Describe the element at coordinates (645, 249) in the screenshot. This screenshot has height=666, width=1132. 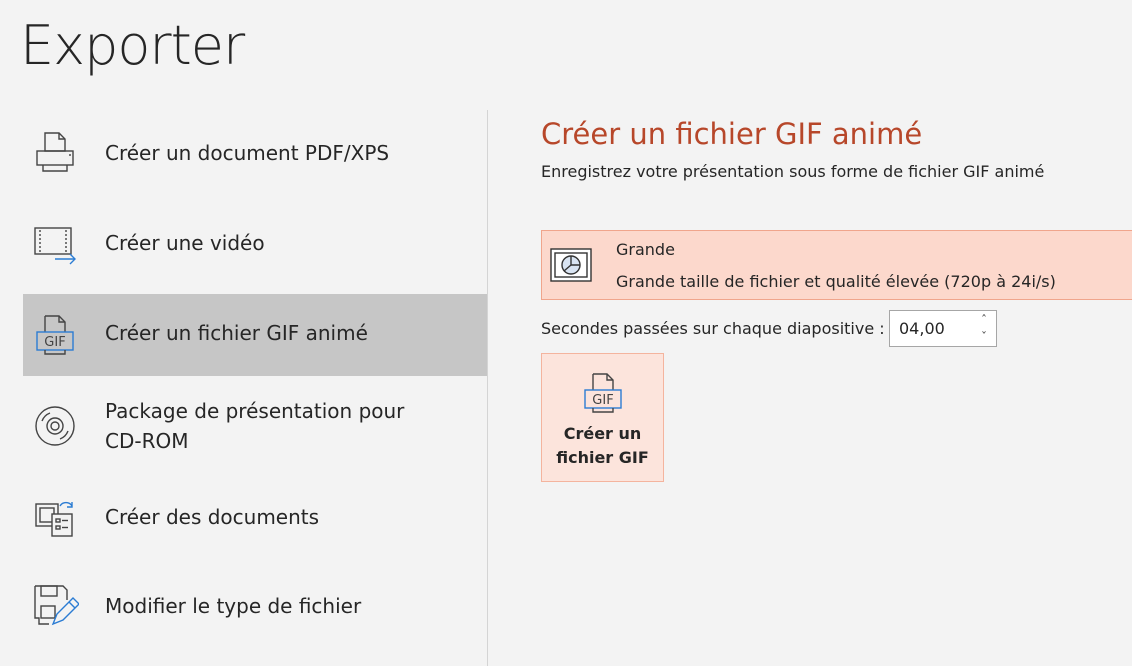
I see `quality-name: Grande` at that location.